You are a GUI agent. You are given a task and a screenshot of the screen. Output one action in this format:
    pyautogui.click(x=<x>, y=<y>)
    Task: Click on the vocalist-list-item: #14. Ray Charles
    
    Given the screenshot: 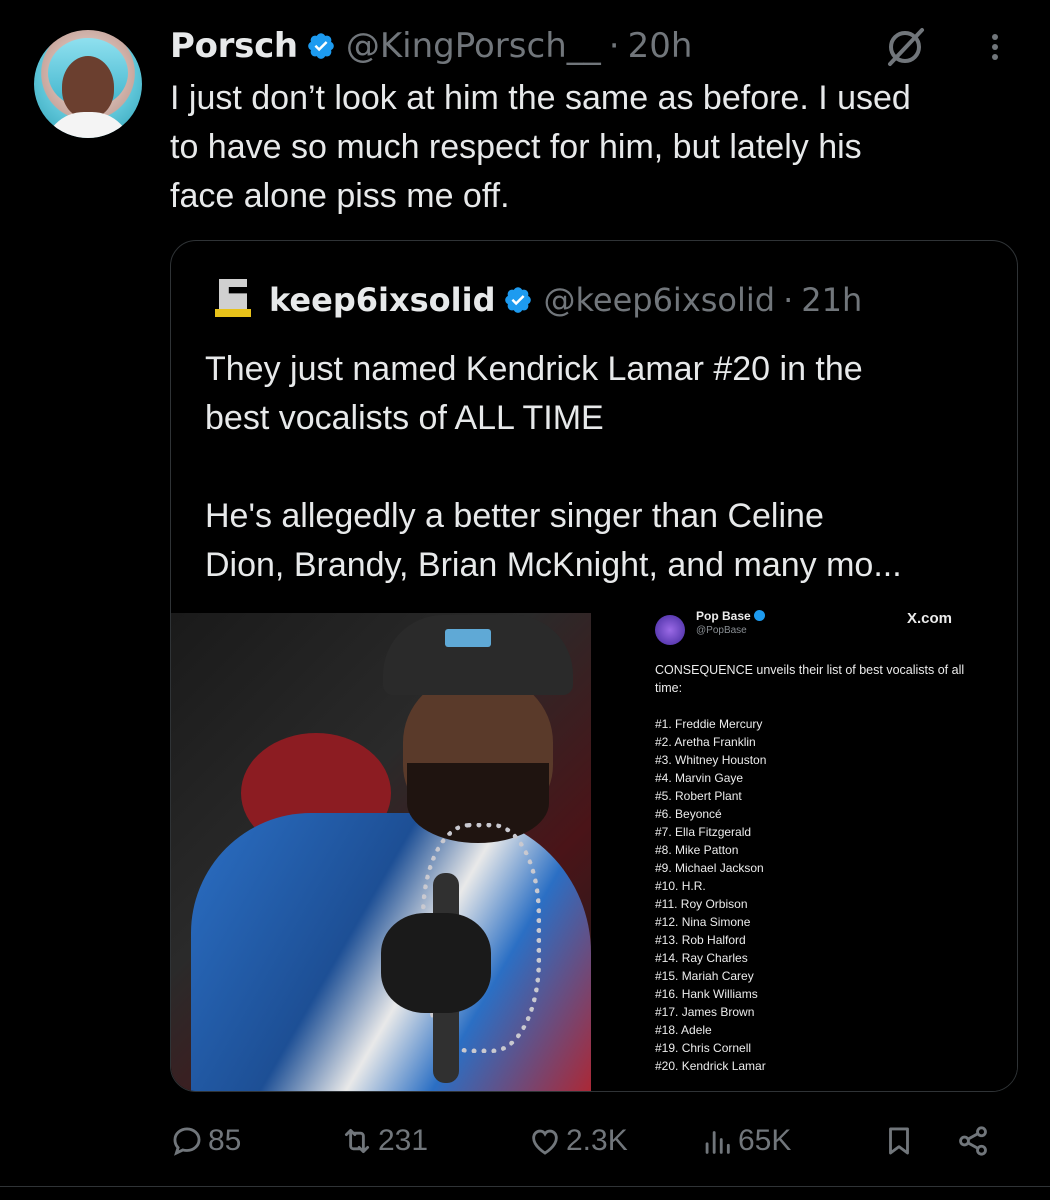 What is the action you would take?
    pyautogui.click(x=701, y=958)
    